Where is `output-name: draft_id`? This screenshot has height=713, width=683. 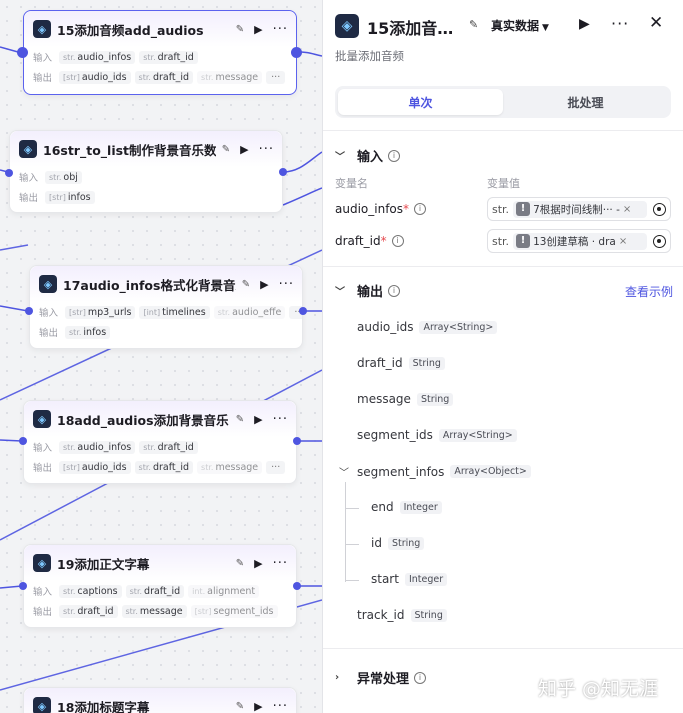
output-name: draft_id is located at coordinates (380, 363).